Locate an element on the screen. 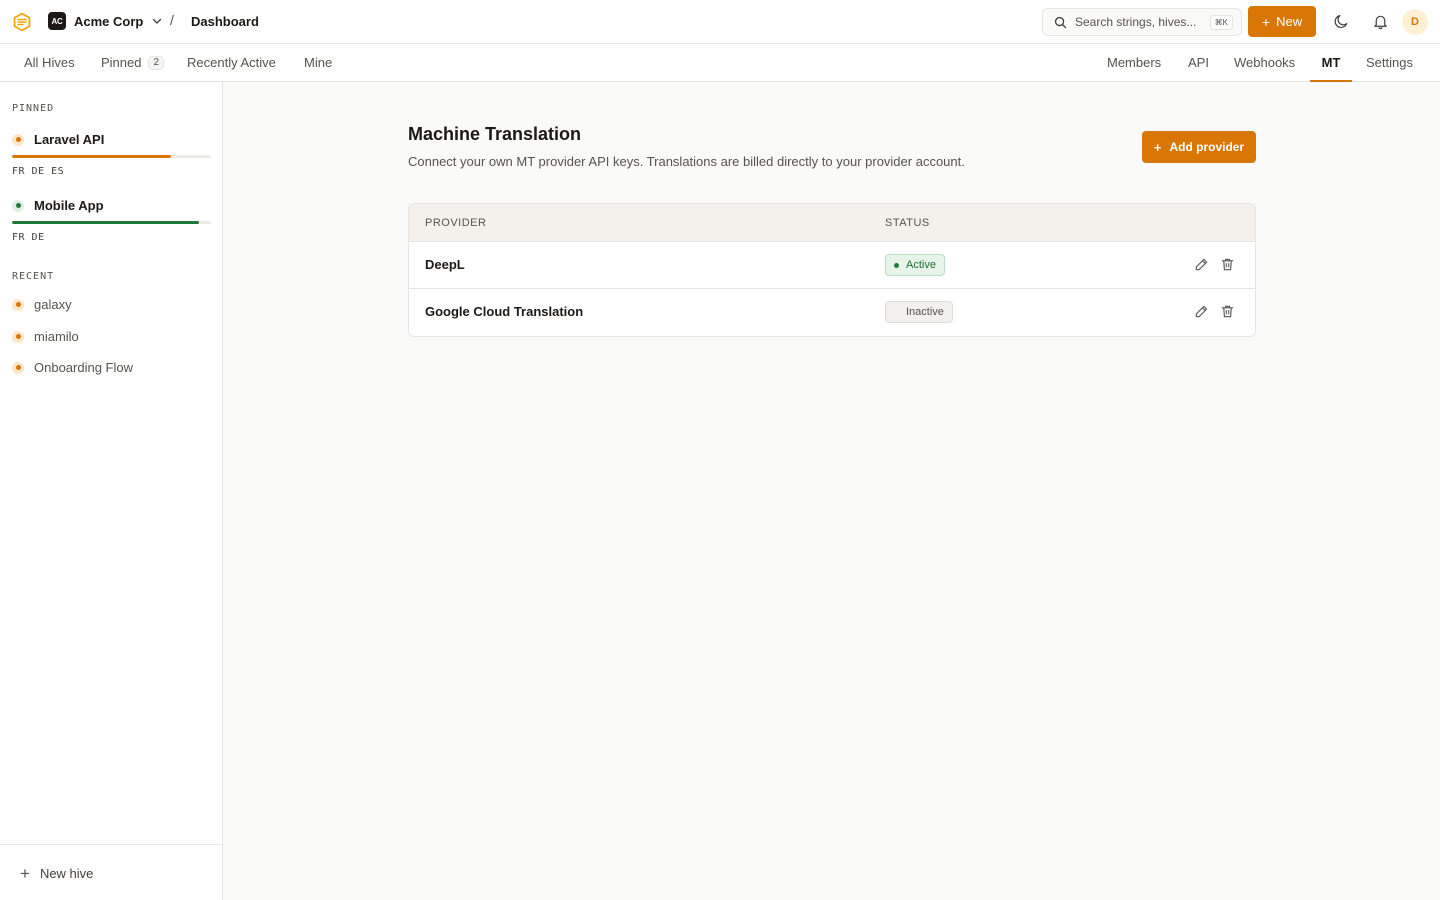  search-shortcut: ⌘K is located at coordinates (1221, 22).